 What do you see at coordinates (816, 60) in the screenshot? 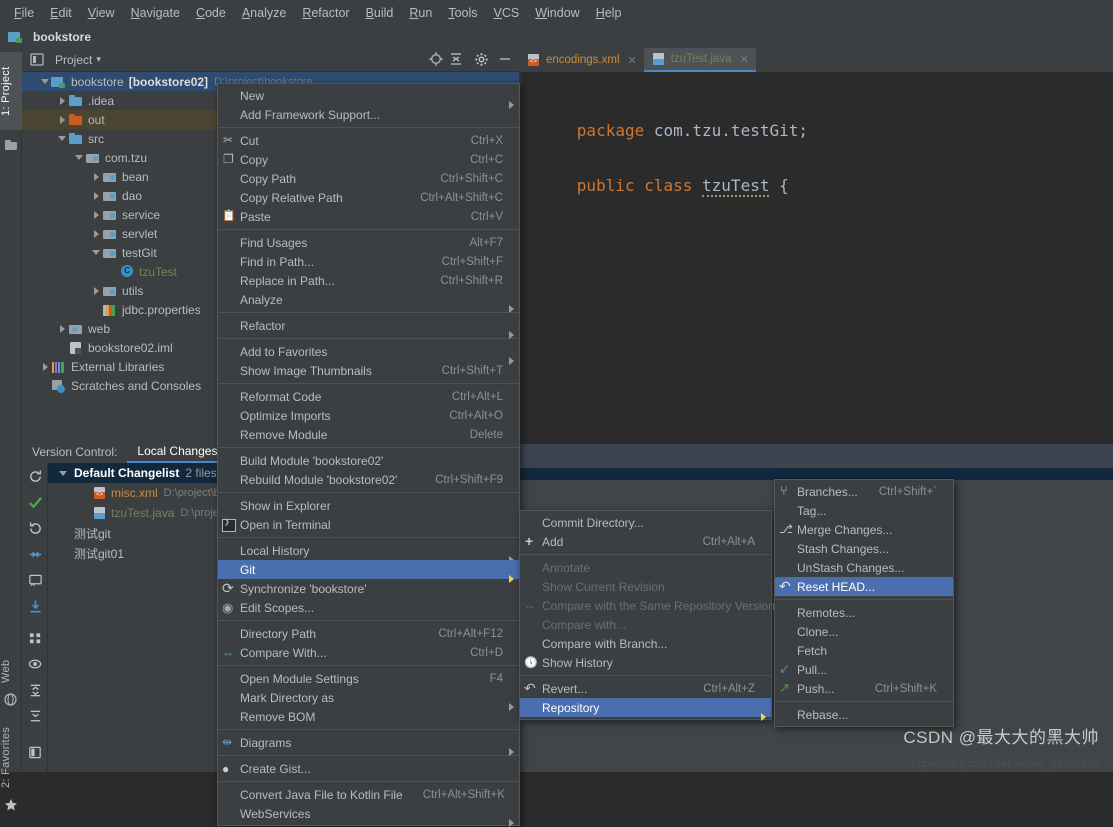
I see `editor-tab-bar: encodings.xml ✕ tzuTest.java ✕` at bounding box center [816, 60].